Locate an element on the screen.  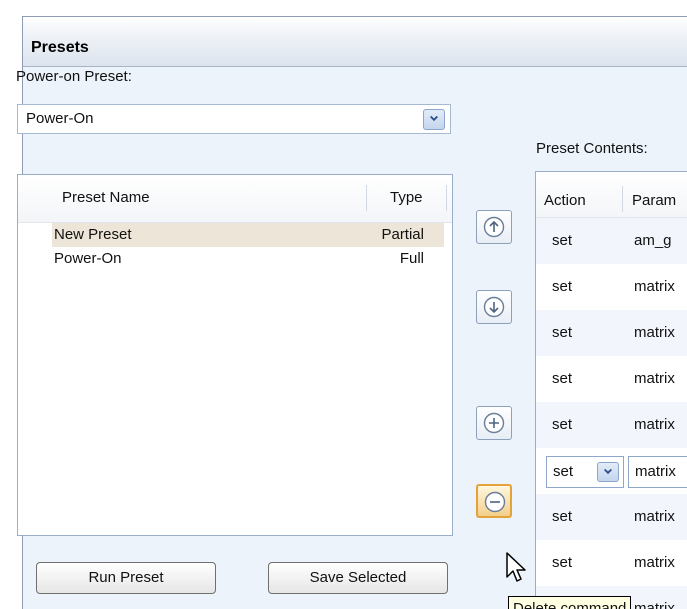
param-field: matrix is located at coordinates (657, 472).